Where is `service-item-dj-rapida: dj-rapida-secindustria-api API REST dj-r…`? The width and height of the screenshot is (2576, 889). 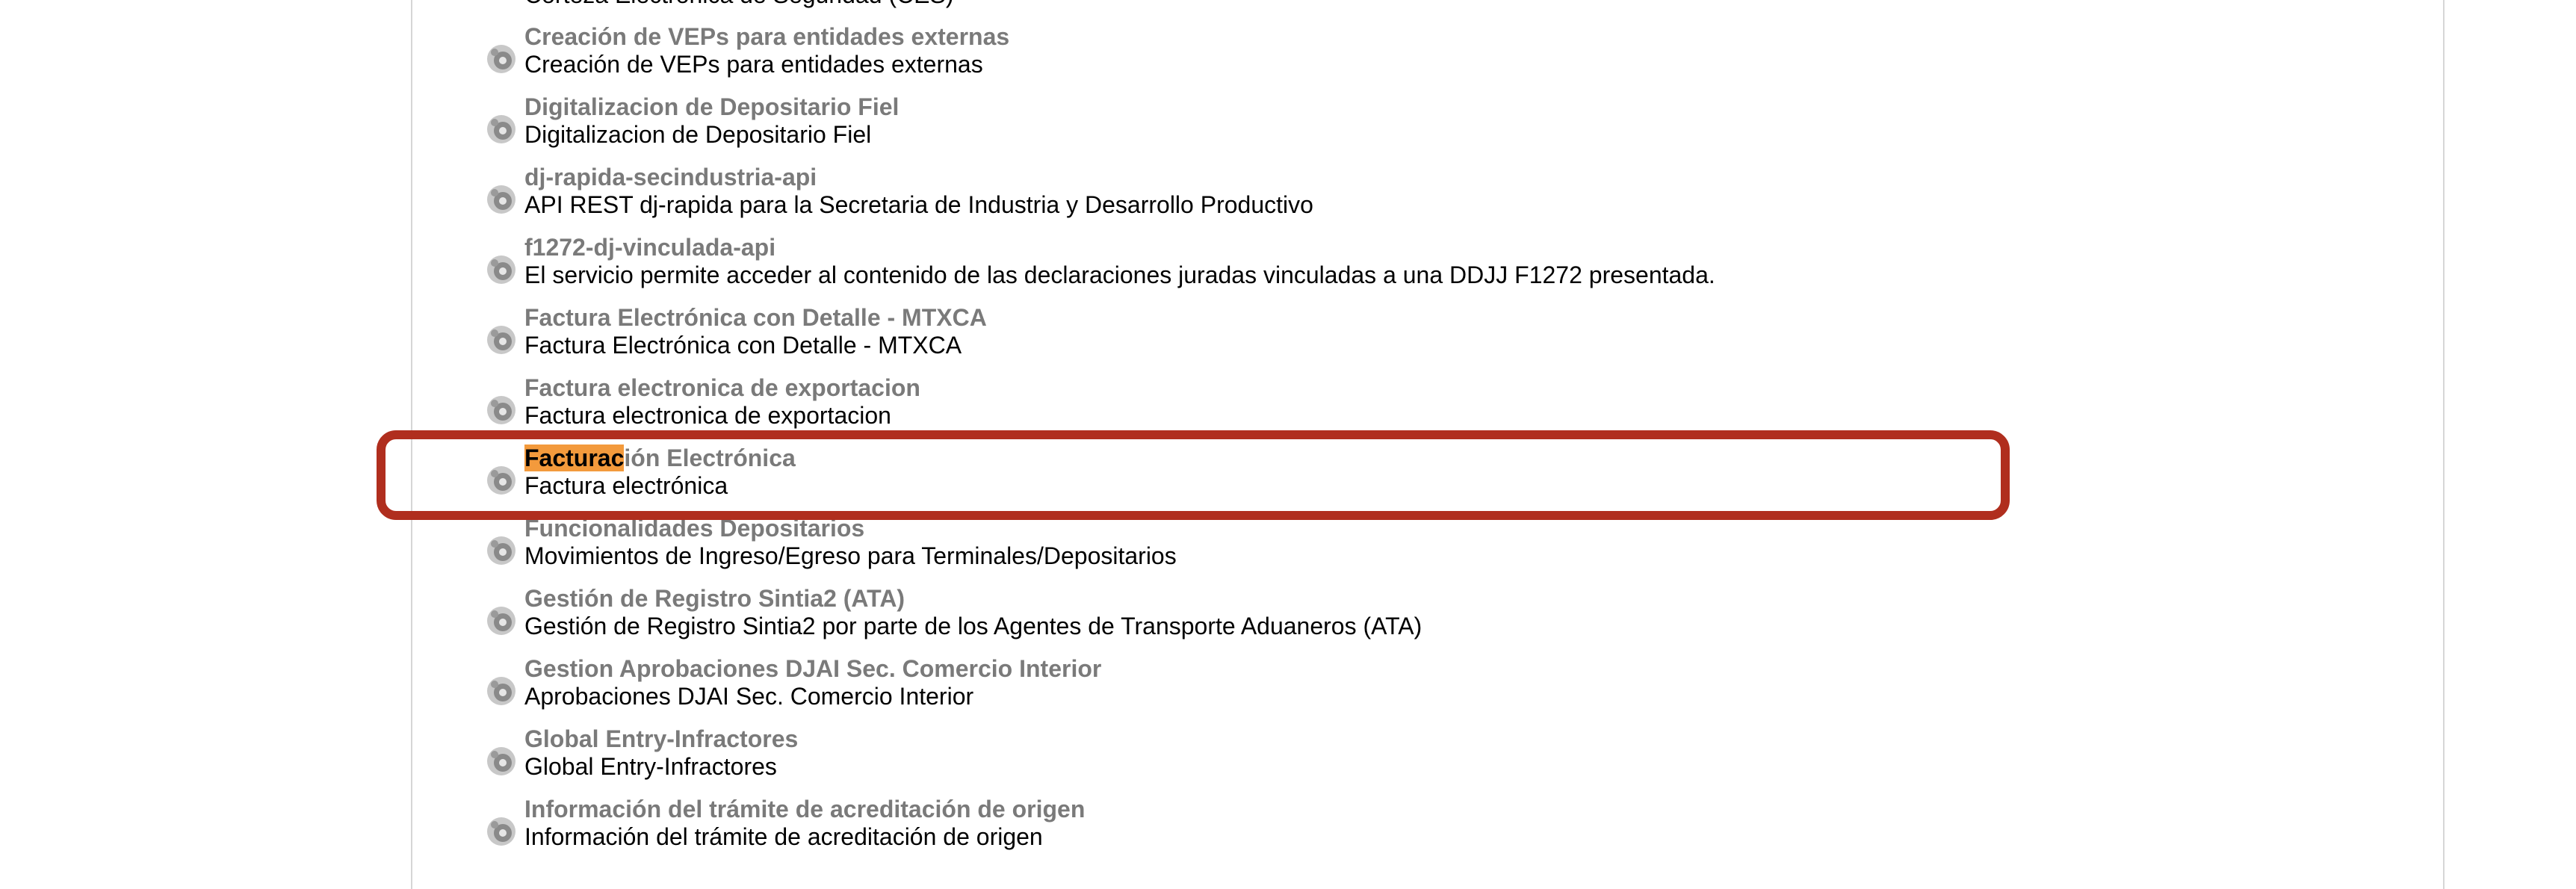 service-item-dj-rapida: dj-rapida-secindustria-api API REST dj-r… is located at coordinates (1442, 196).